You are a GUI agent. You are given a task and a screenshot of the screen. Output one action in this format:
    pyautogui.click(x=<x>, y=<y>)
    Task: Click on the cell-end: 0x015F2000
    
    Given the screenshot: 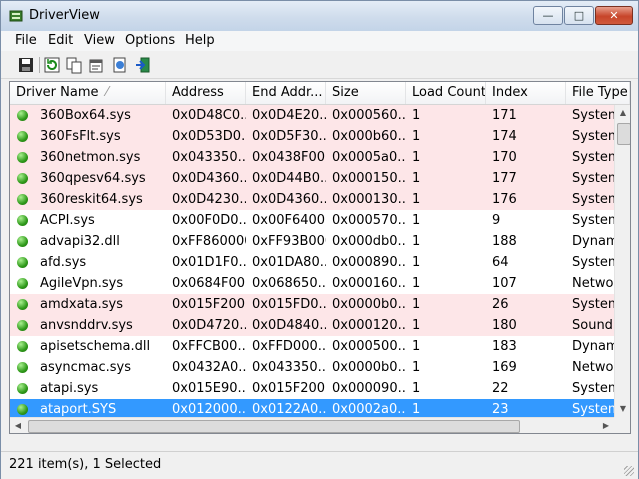 What is the action you would take?
    pyautogui.click(x=289, y=388)
    